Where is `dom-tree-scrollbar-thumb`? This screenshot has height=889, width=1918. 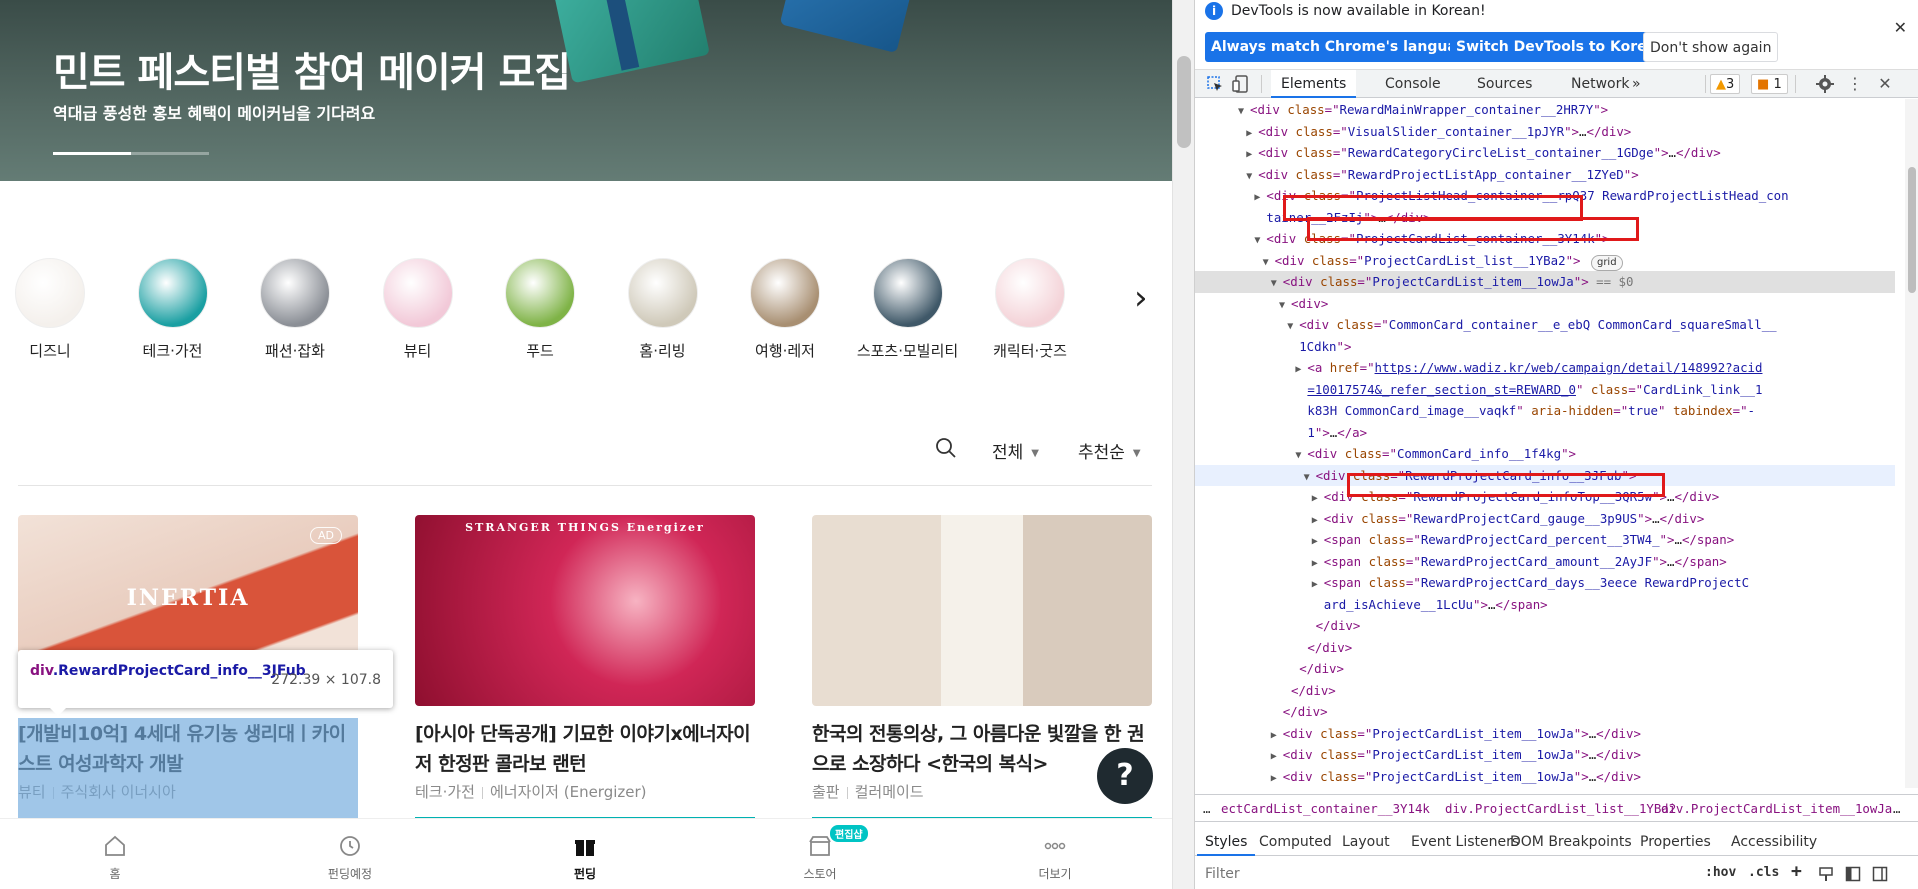 dom-tree-scrollbar-thumb is located at coordinates (1912, 230).